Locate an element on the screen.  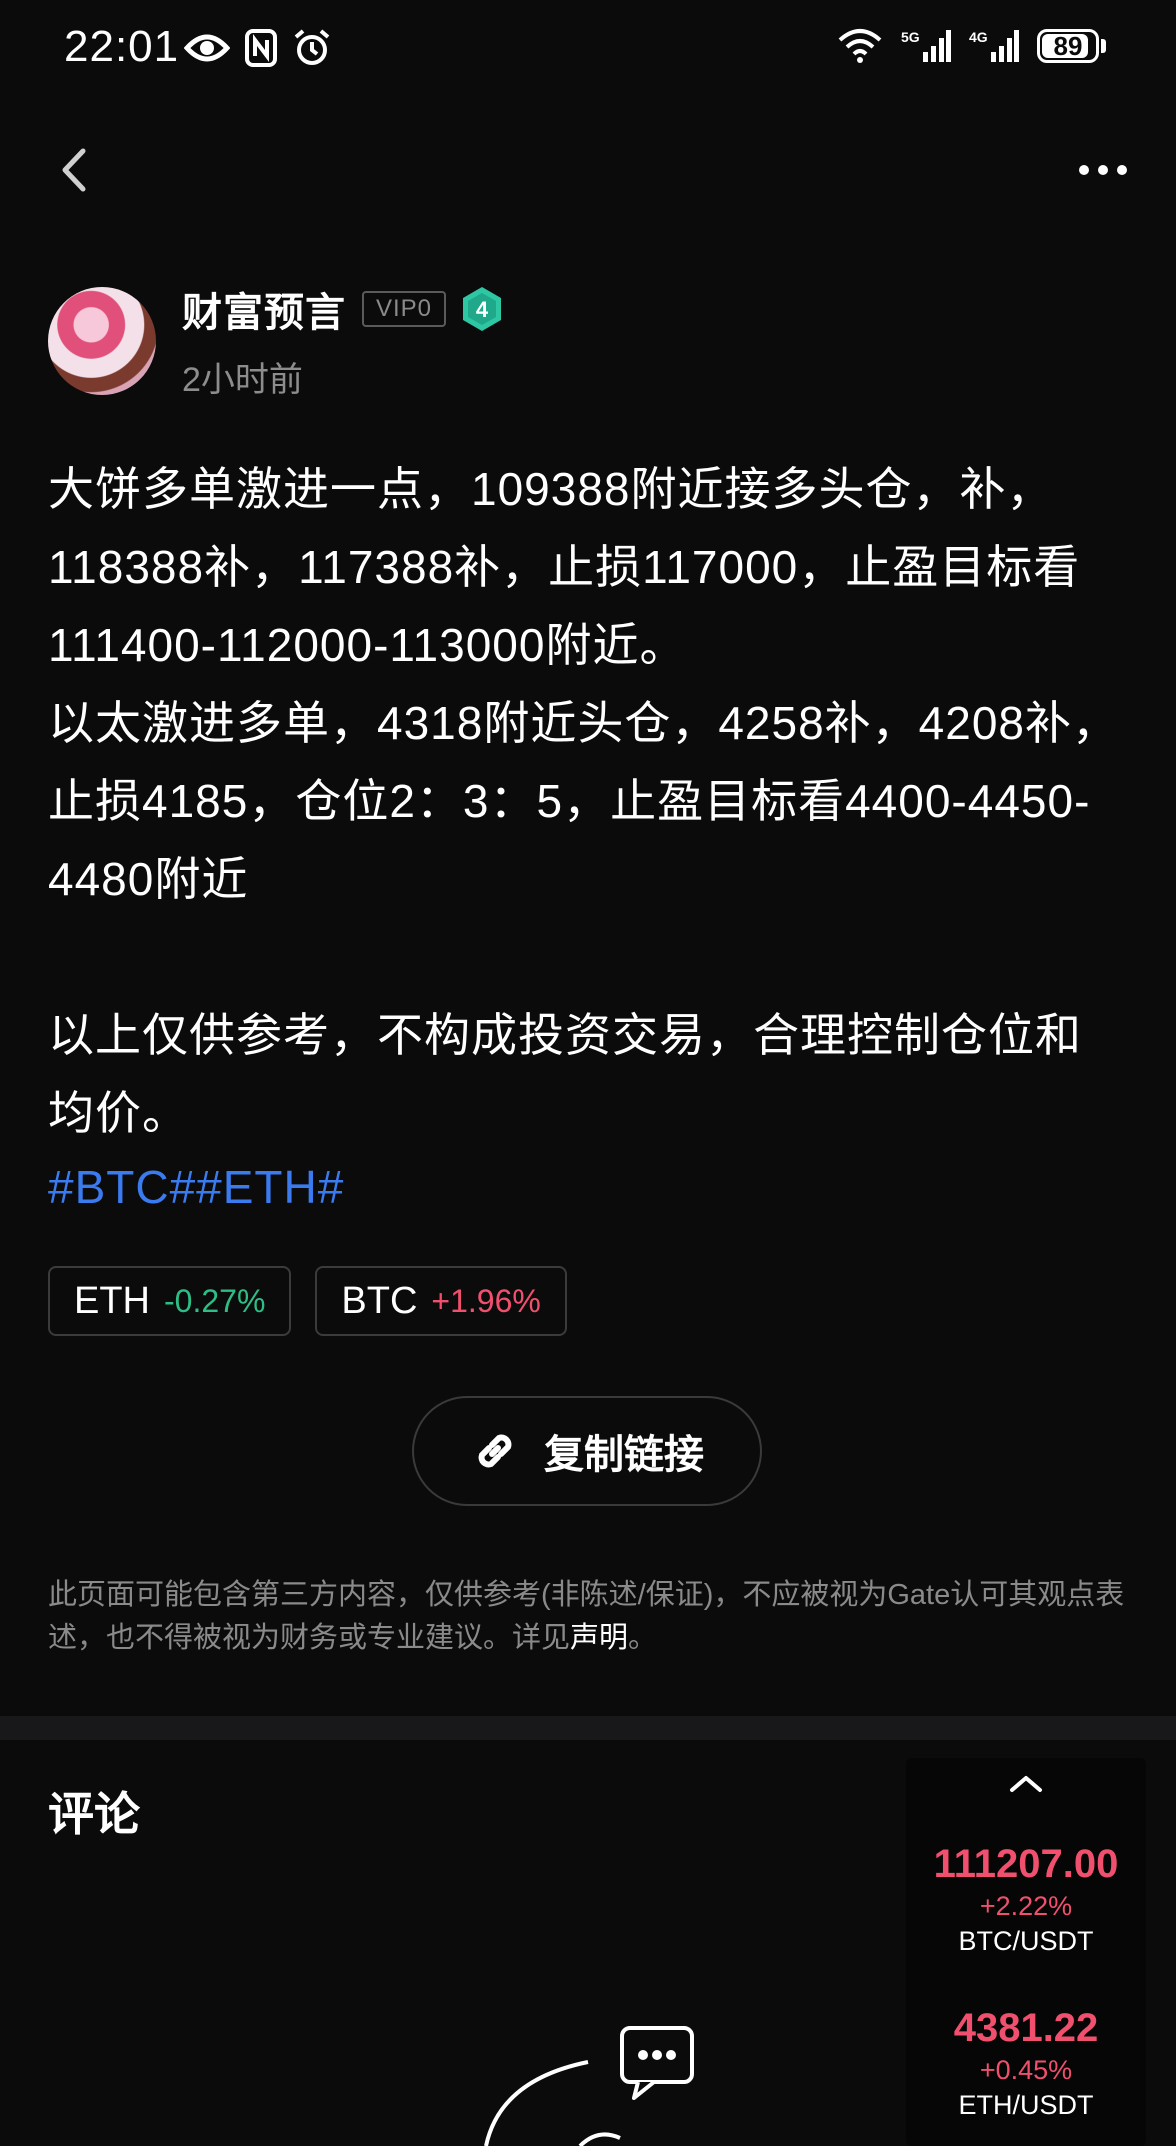
signal-5g-icon: 5G is located at coordinates (926, 45).